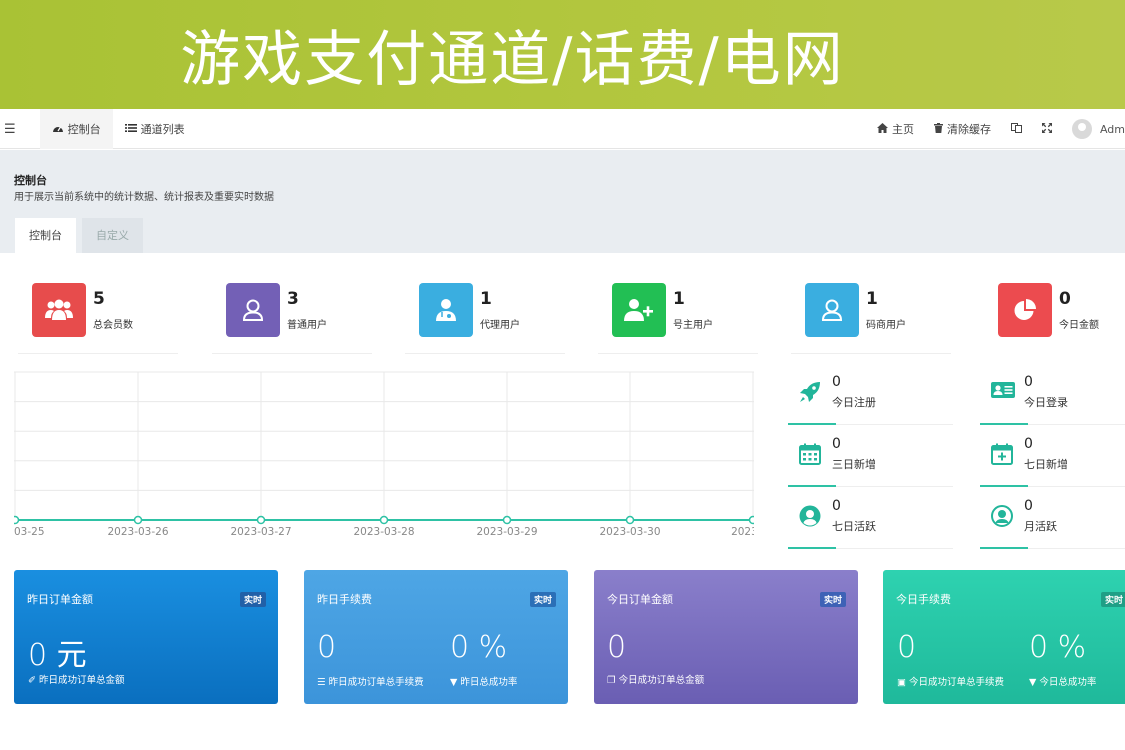  Describe the element at coordinates (294, 318) in the screenshot. I see `stat-normal-users: 3 普通用户` at that location.